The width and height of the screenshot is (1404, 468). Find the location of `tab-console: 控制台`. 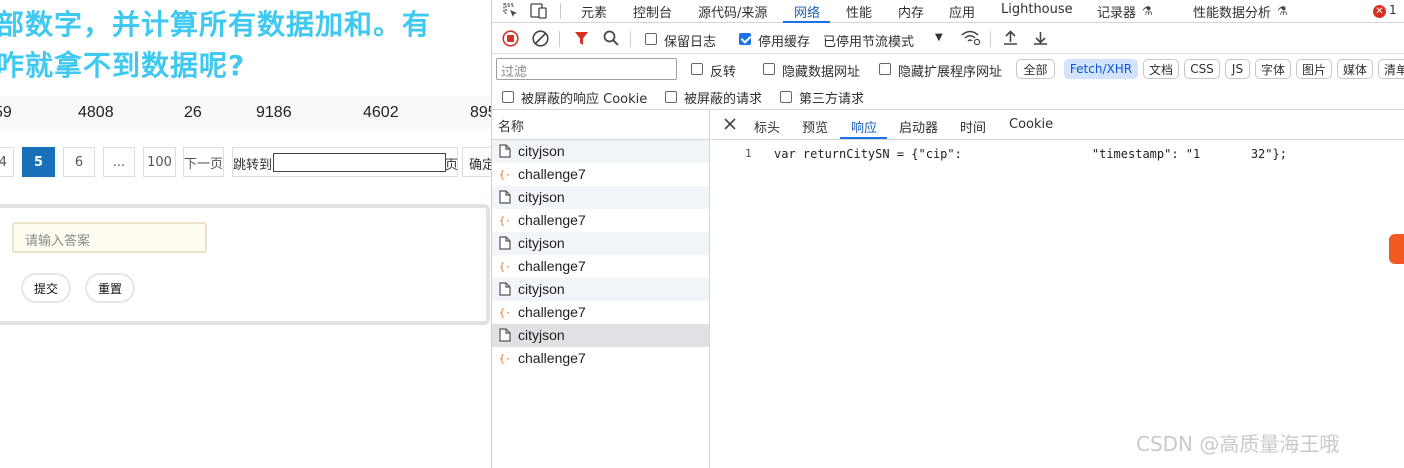

tab-console: 控制台 is located at coordinates (652, 11).